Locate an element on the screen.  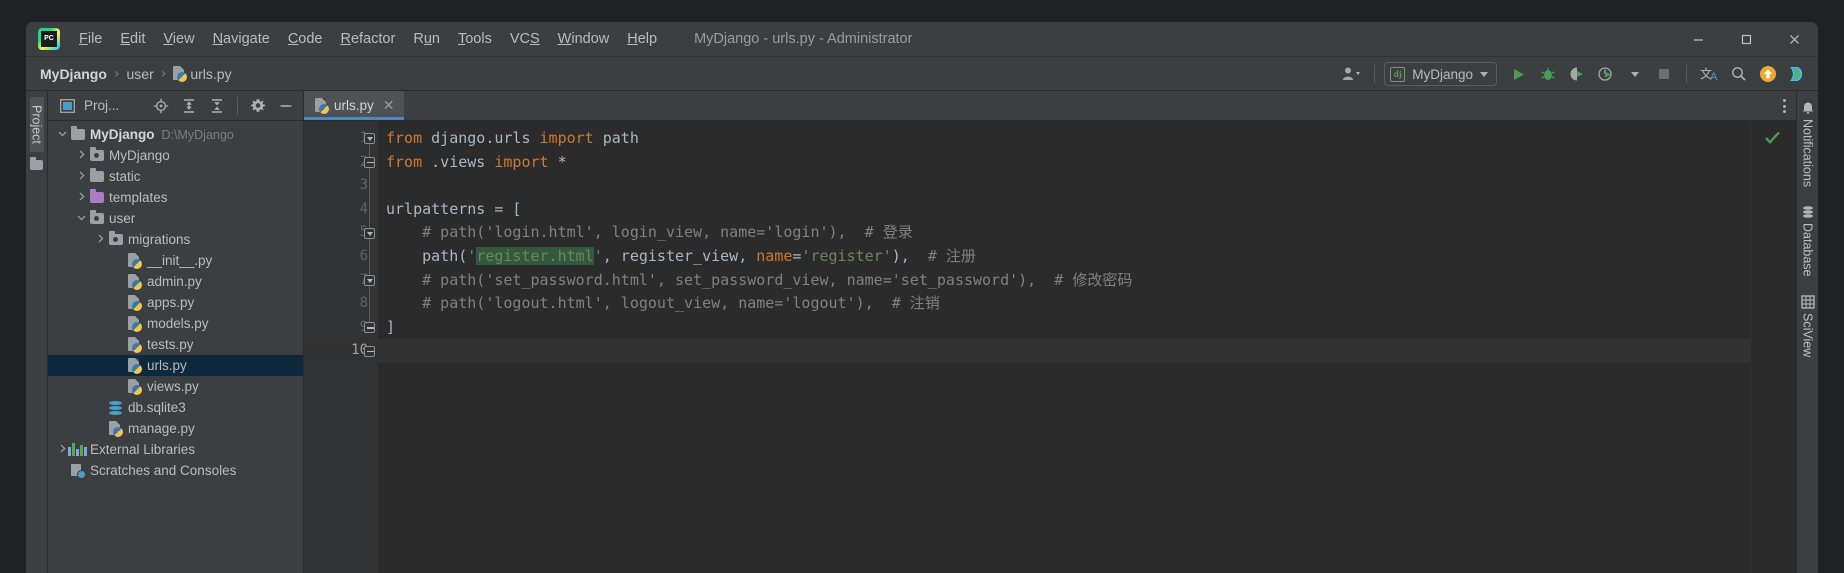
tool-window-button-sciview: SciView is located at coordinates (1808, 325).